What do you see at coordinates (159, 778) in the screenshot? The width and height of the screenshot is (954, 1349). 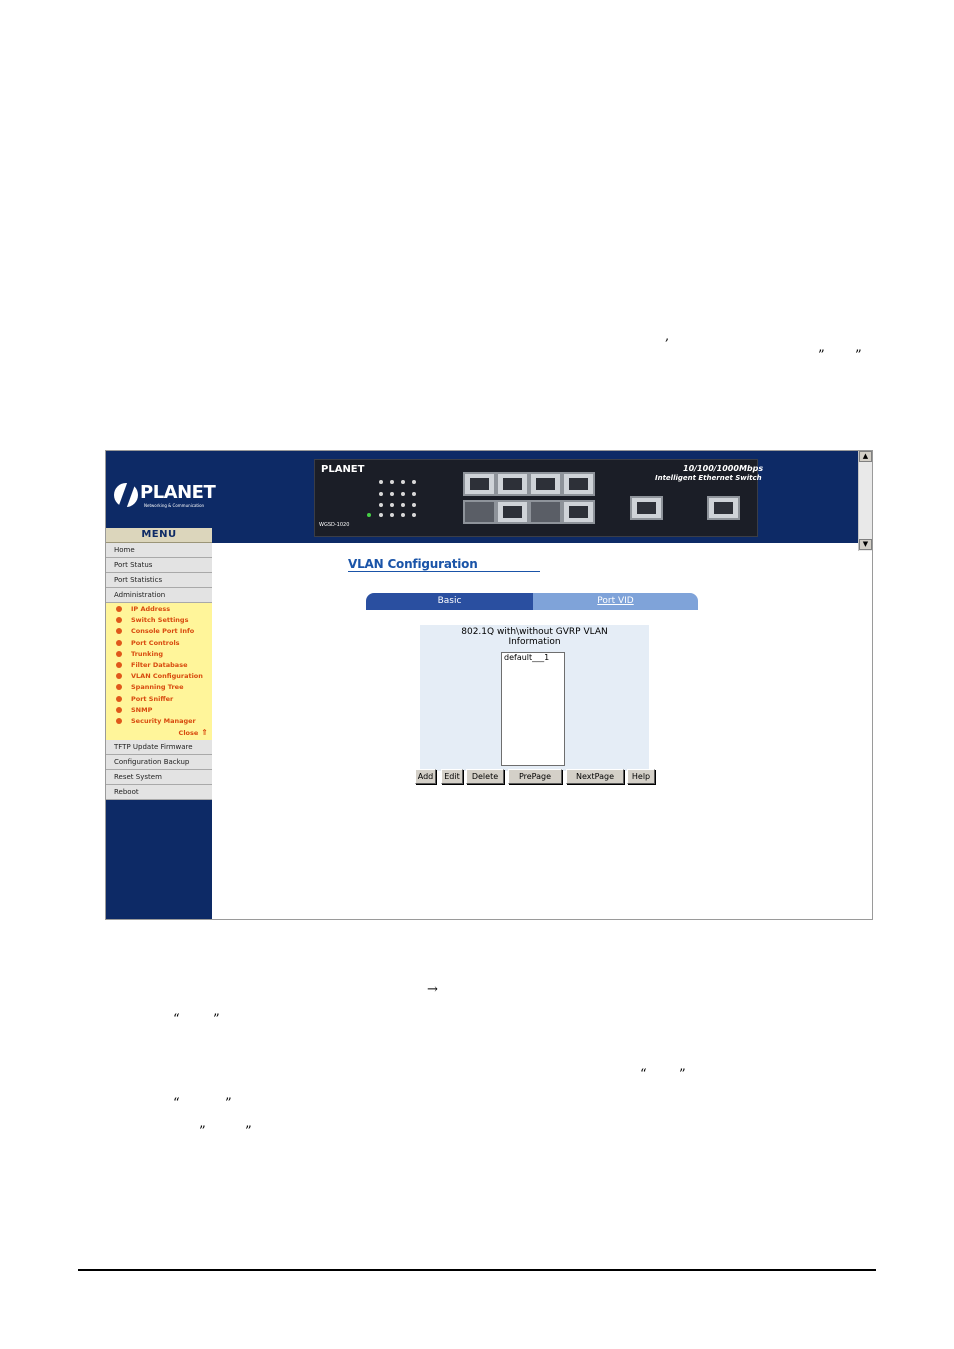 I see `menu-item-reset-system: Reset System` at bounding box center [159, 778].